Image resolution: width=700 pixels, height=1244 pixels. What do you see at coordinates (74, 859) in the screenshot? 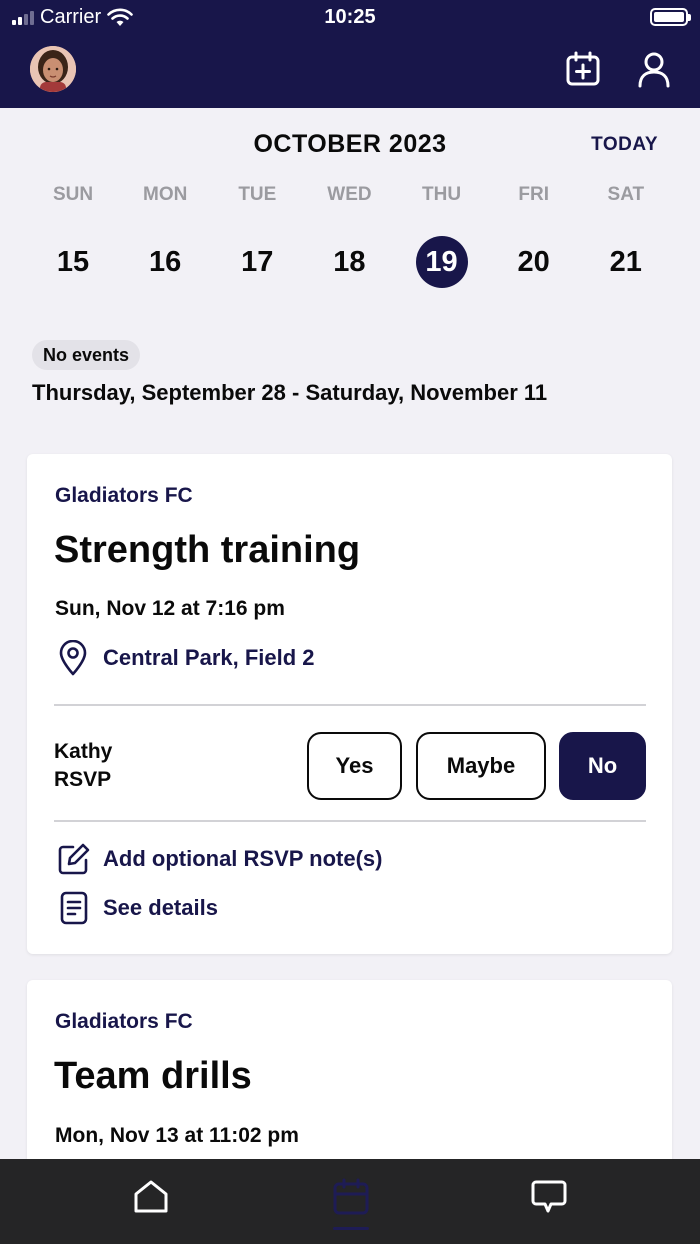
I see `edit-note-icon` at bounding box center [74, 859].